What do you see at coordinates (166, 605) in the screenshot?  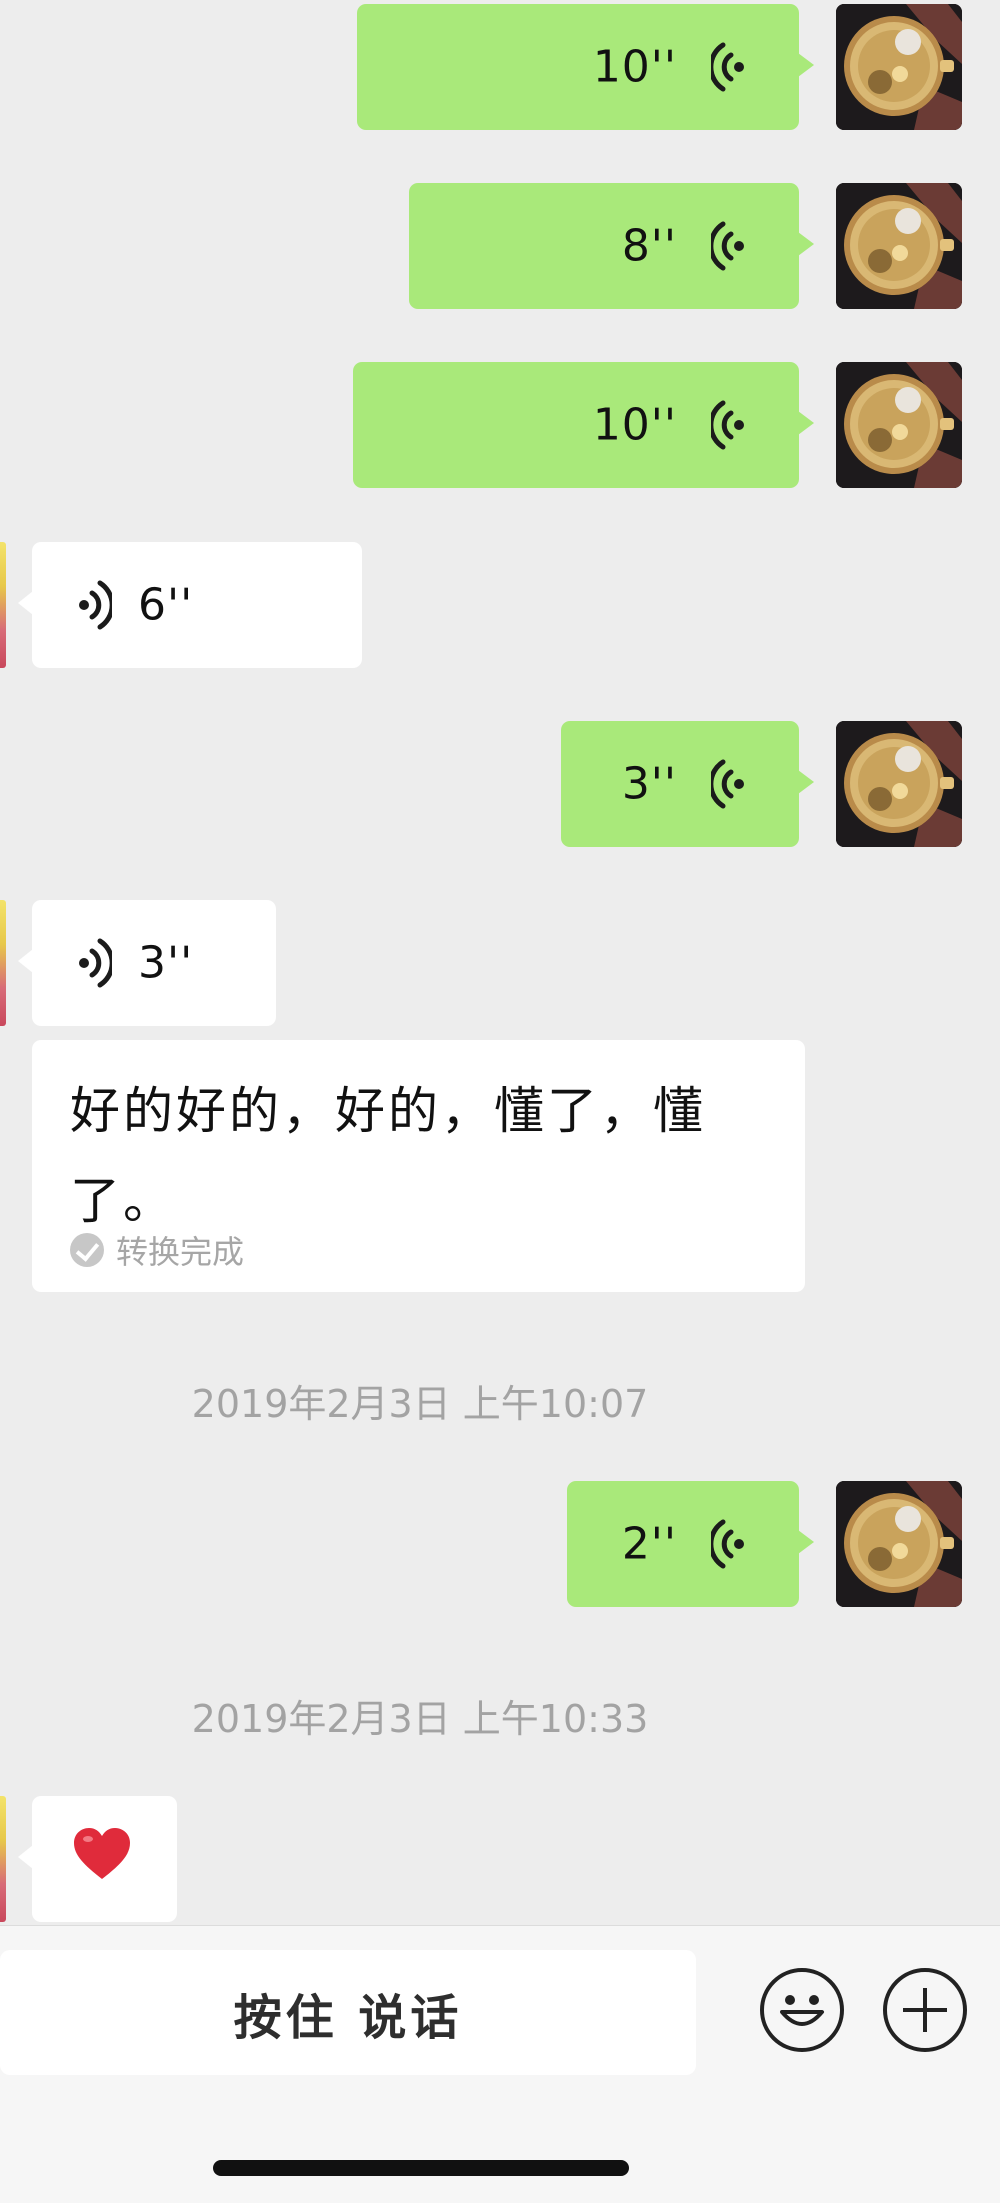 I see `voice-duration: 6''` at bounding box center [166, 605].